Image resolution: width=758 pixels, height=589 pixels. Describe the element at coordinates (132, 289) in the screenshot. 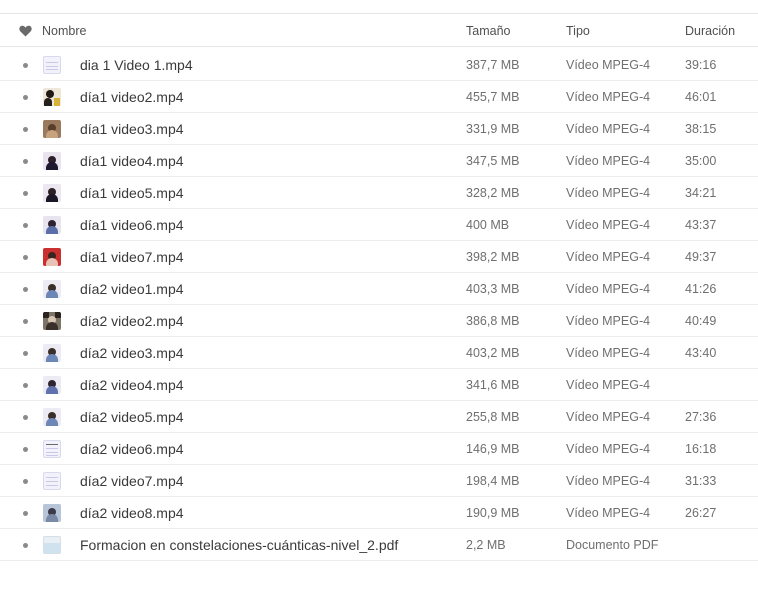

I see `file-name: día2 video1.mp4` at that location.